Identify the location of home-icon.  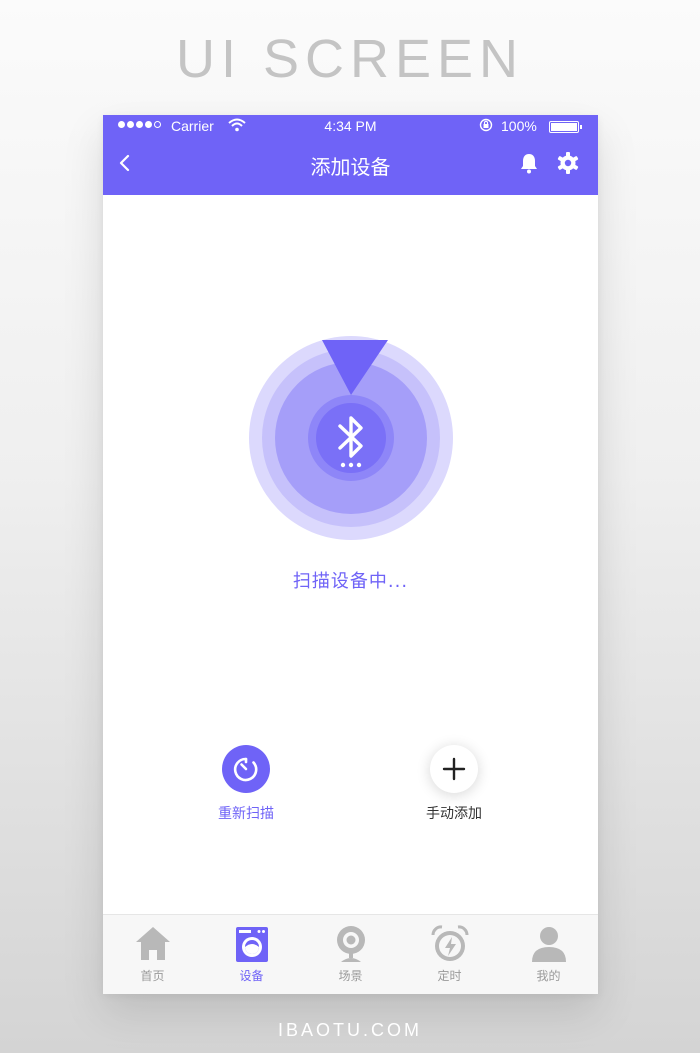
(152, 943).